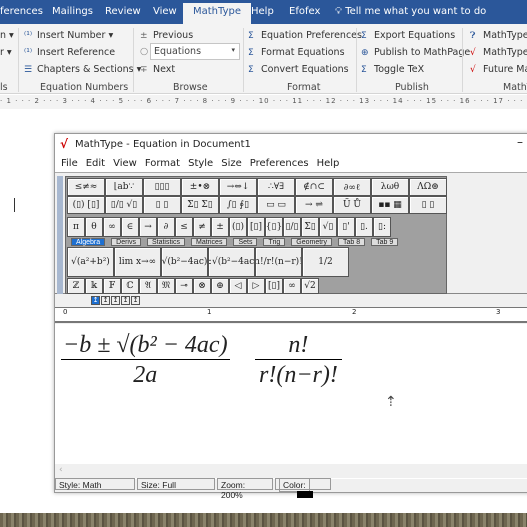  I want to click on future-mathtype-button: √ Future Ma, so click(498, 69).